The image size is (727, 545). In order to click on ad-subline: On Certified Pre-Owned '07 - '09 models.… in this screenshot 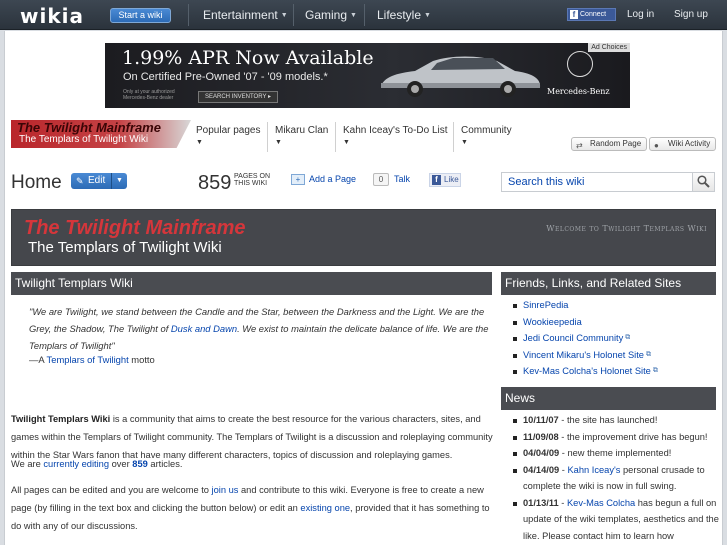, I will do `click(225, 77)`.